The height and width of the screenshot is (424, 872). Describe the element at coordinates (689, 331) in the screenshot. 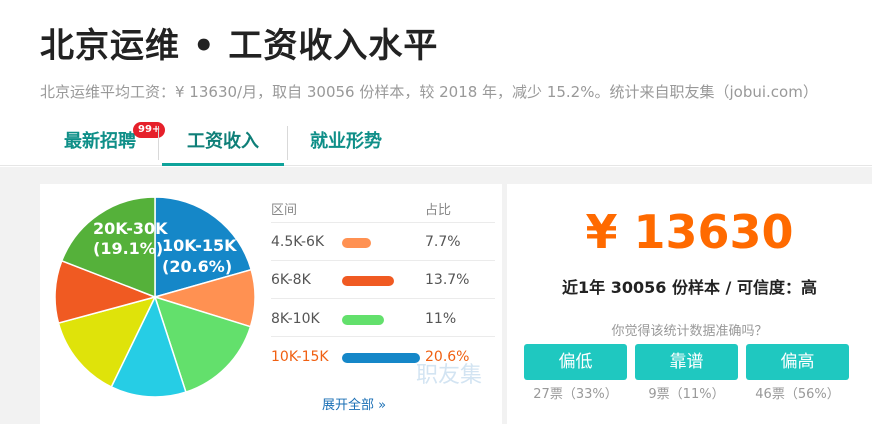

I see `accuracy-question: 你觉得该统计数据准确吗？` at that location.